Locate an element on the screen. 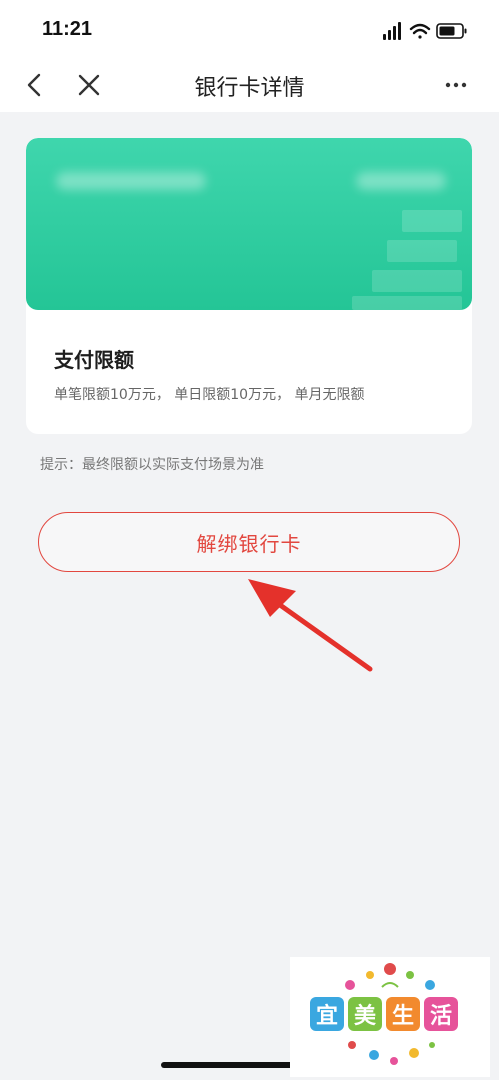  wifi-icon is located at coordinates (420, 31).